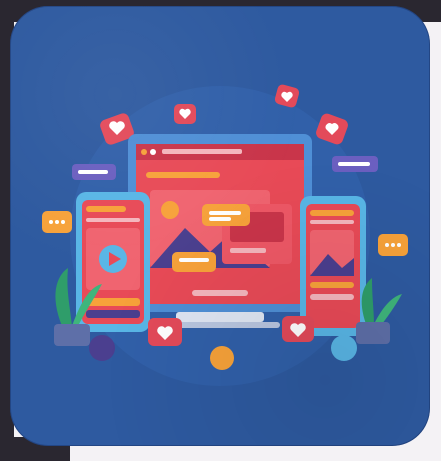 The height and width of the screenshot is (461, 441). What do you see at coordinates (102, 348) in the screenshot?
I see `purple-sphere` at bounding box center [102, 348].